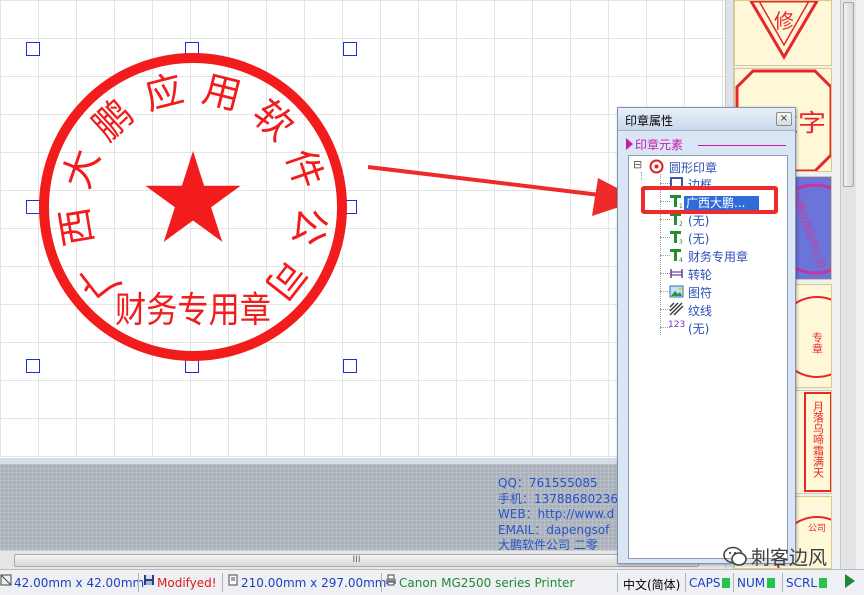 Image resolution: width=864 pixels, height=595 pixels. I want to click on seal-arc-char: 西, so click(77, 226).